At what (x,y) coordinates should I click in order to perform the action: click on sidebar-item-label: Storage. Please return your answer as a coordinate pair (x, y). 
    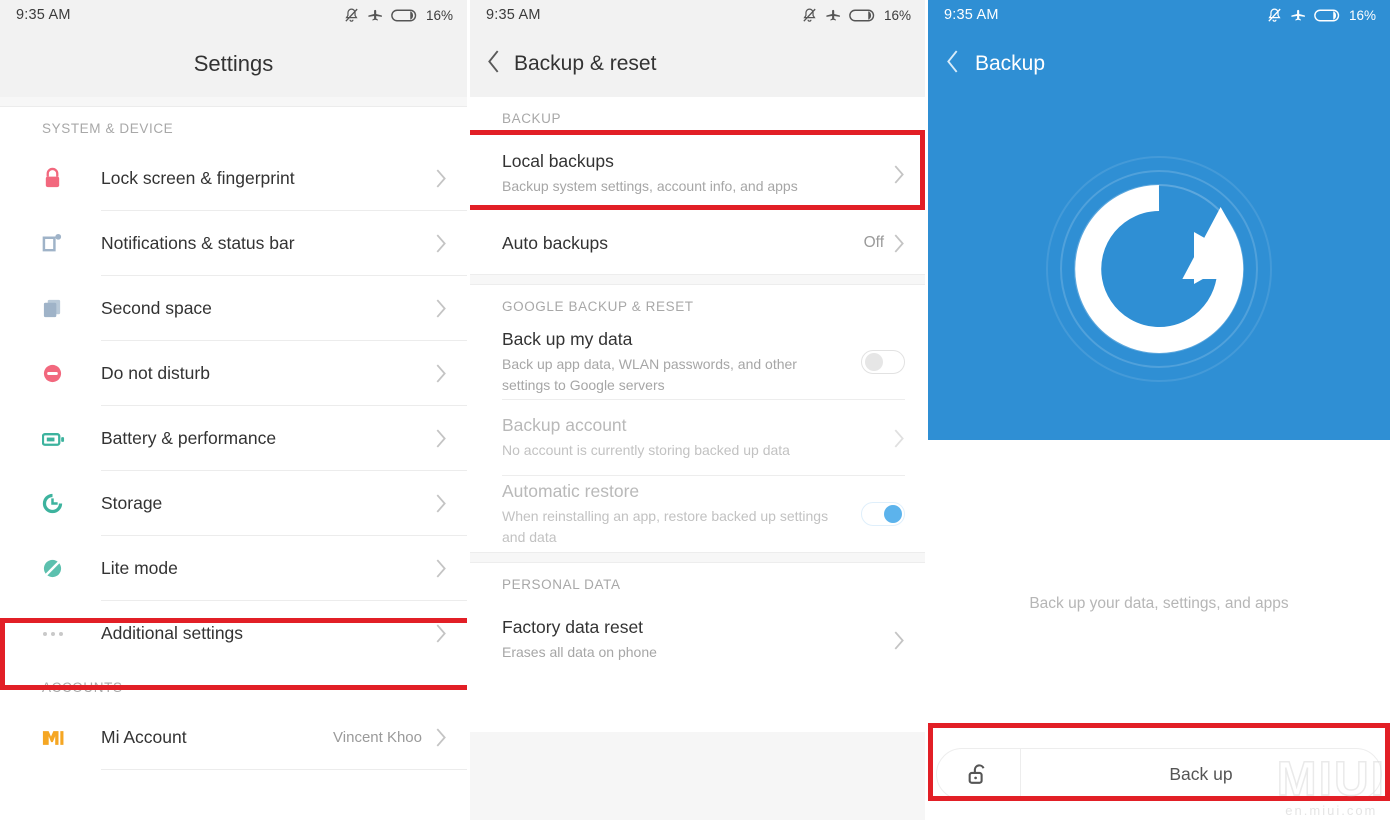
    Looking at the image, I should click on (132, 503).